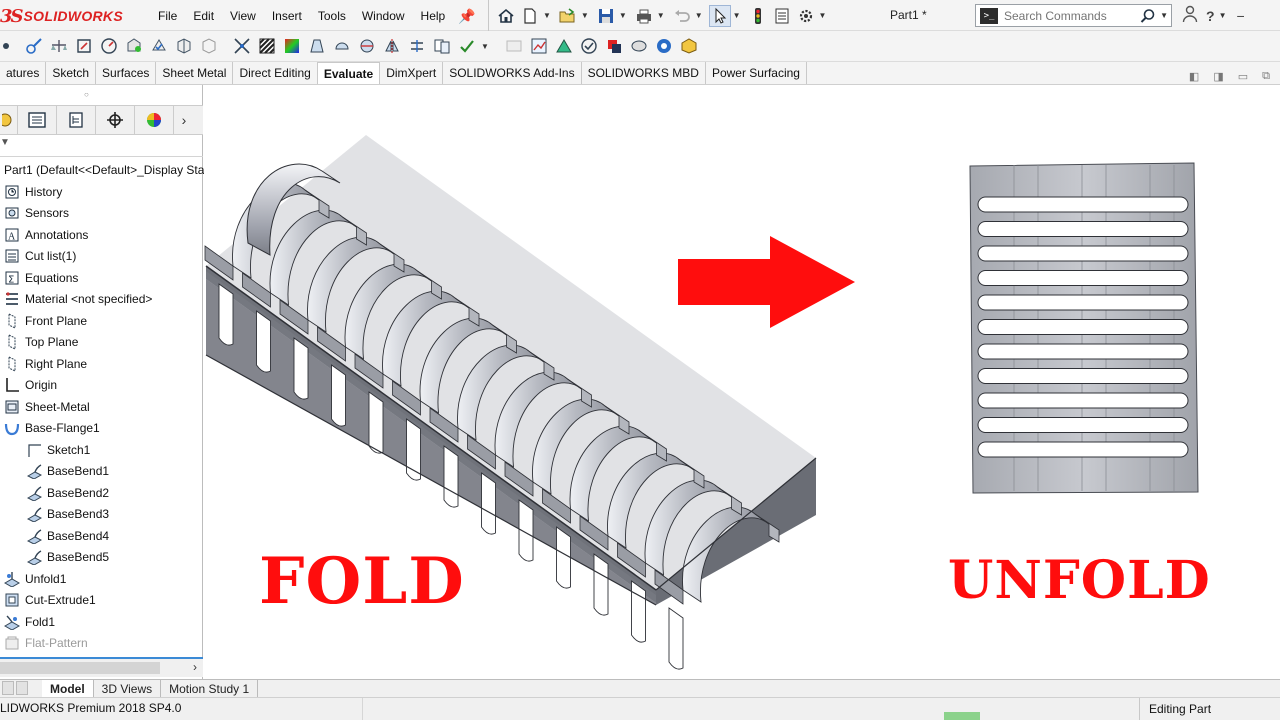  Describe the element at coordinates (184, 46) in the screenshot. I see `geometry-analysis-icon` at that location.